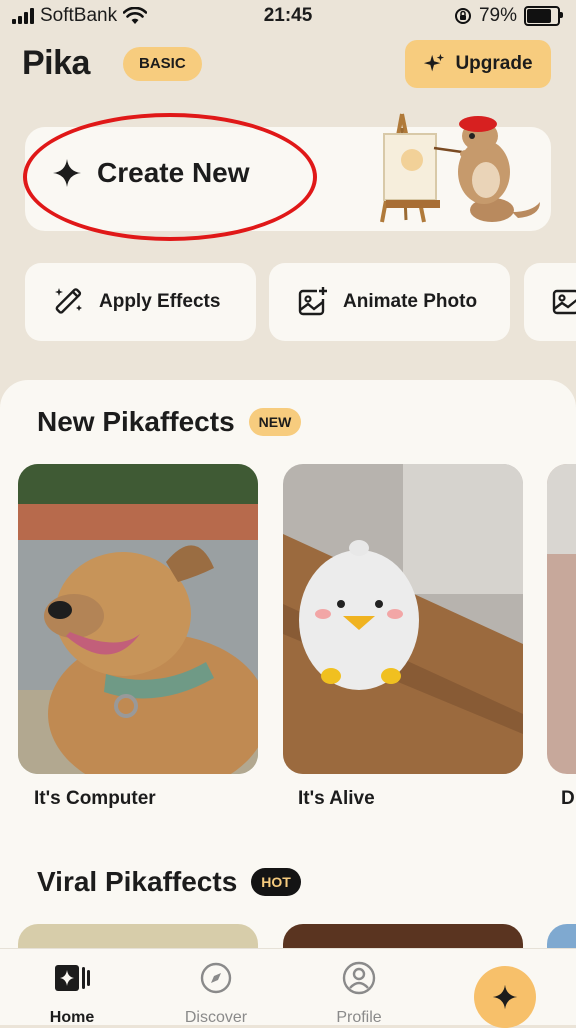  What do you see at coordinates (497, 15) in the screenshot?
I see `battery-percent: 79%` at bounding box center [497, 15].